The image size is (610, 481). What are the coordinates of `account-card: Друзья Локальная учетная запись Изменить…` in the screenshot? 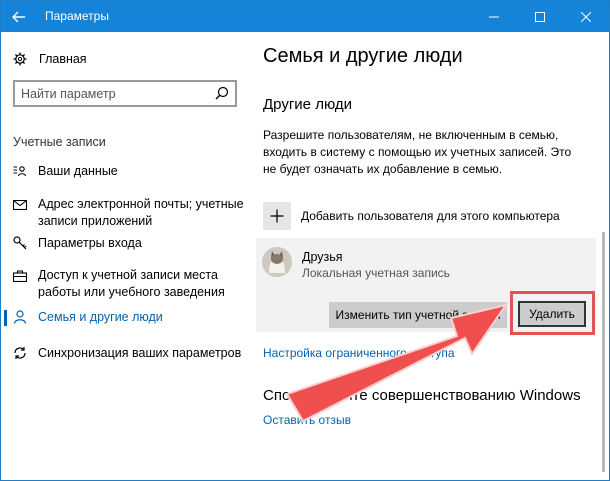 It's located at (426, 286).